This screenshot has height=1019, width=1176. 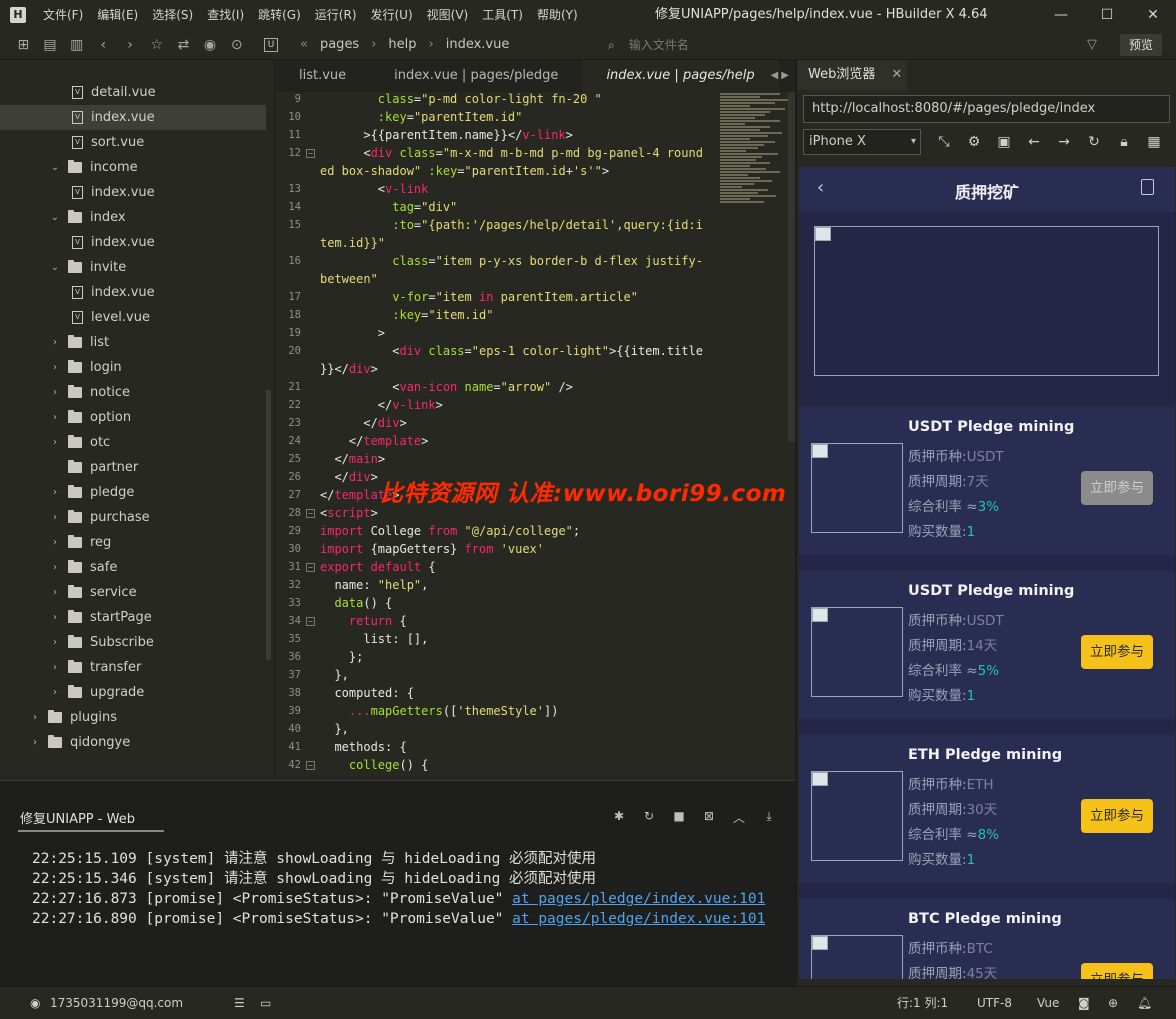 I want to click on breadcrumb-pages: pages, so click(x=339, y=44).